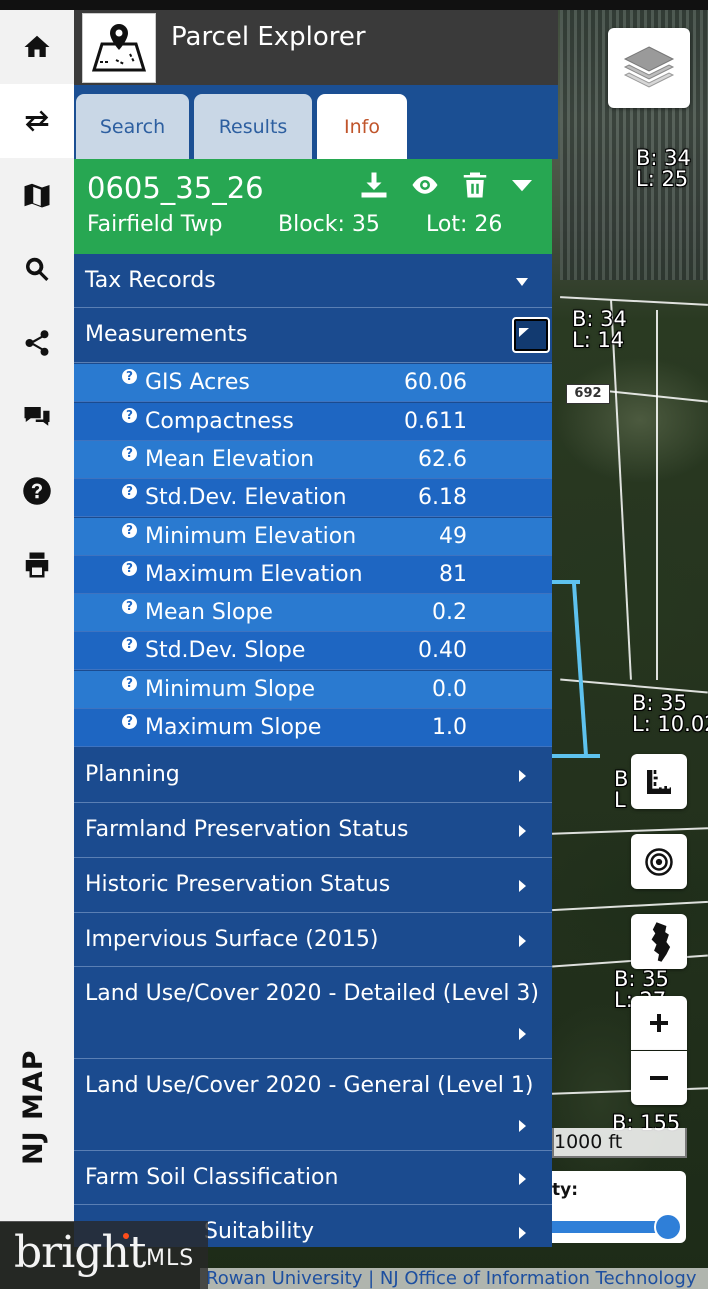 The image size is (708, 1289). Describe the element at coordinates (453, 536) in the screenshot. I see `measure-value: 49` at that location.